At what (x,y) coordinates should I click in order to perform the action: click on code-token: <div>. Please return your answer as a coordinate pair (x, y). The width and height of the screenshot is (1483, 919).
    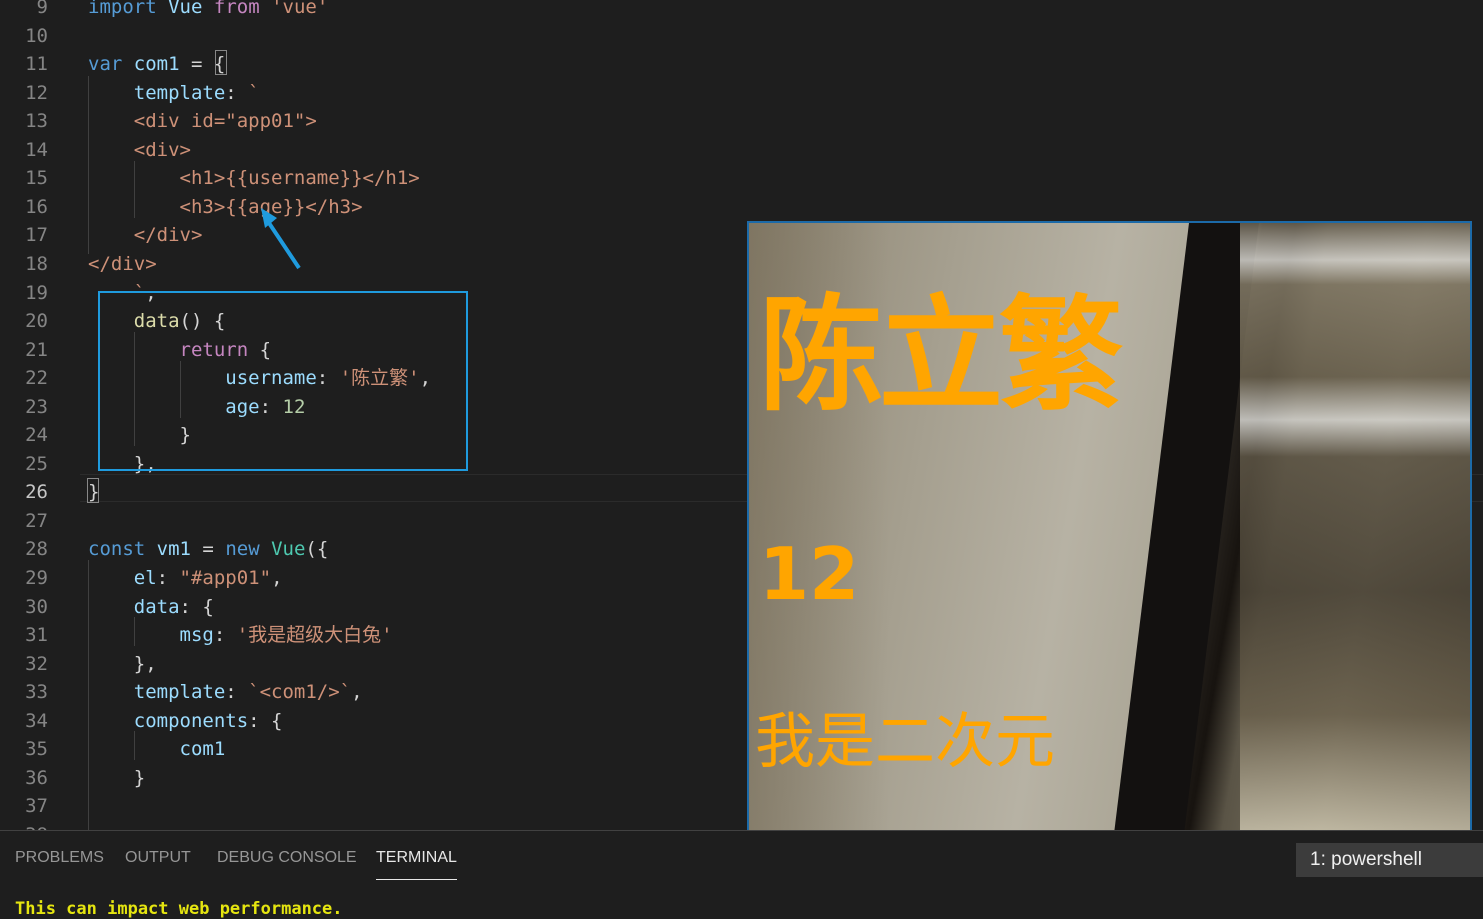
    Looking at the image, I should click on (162, 149).